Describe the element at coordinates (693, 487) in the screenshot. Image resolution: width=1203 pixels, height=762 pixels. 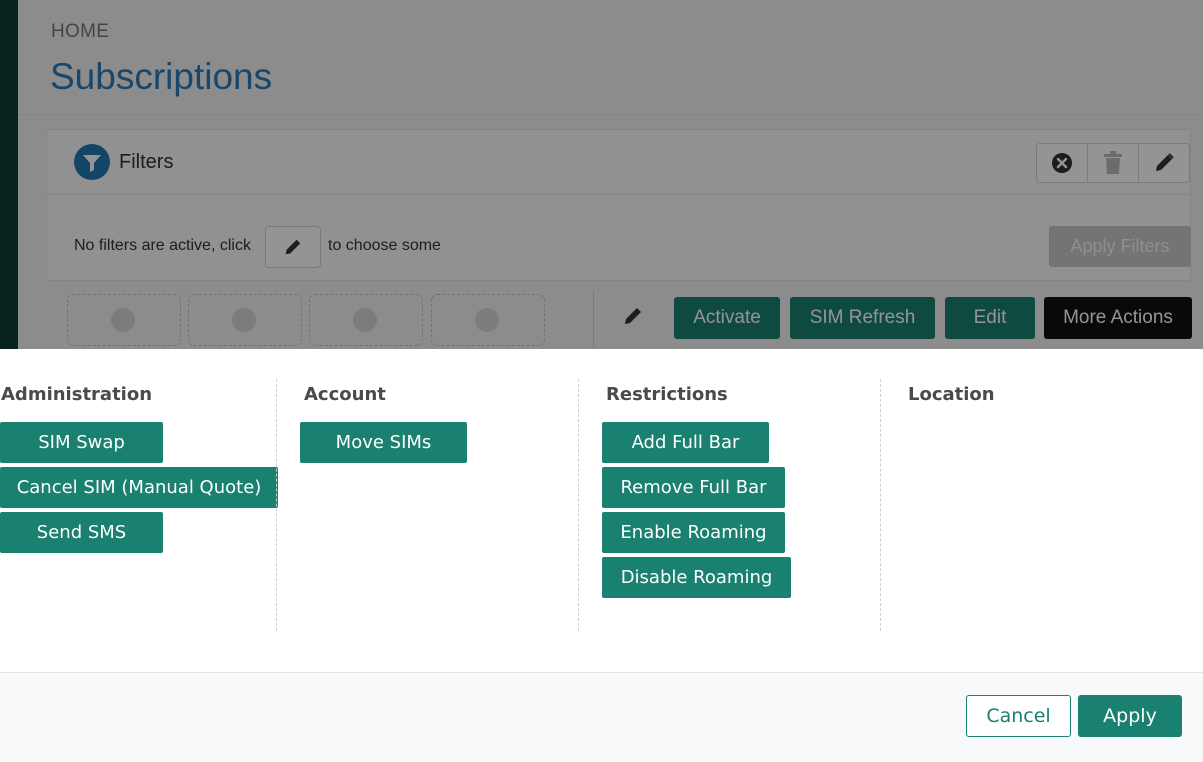
I see `remove-full-bar-button: Remove Full Bar` at that location.